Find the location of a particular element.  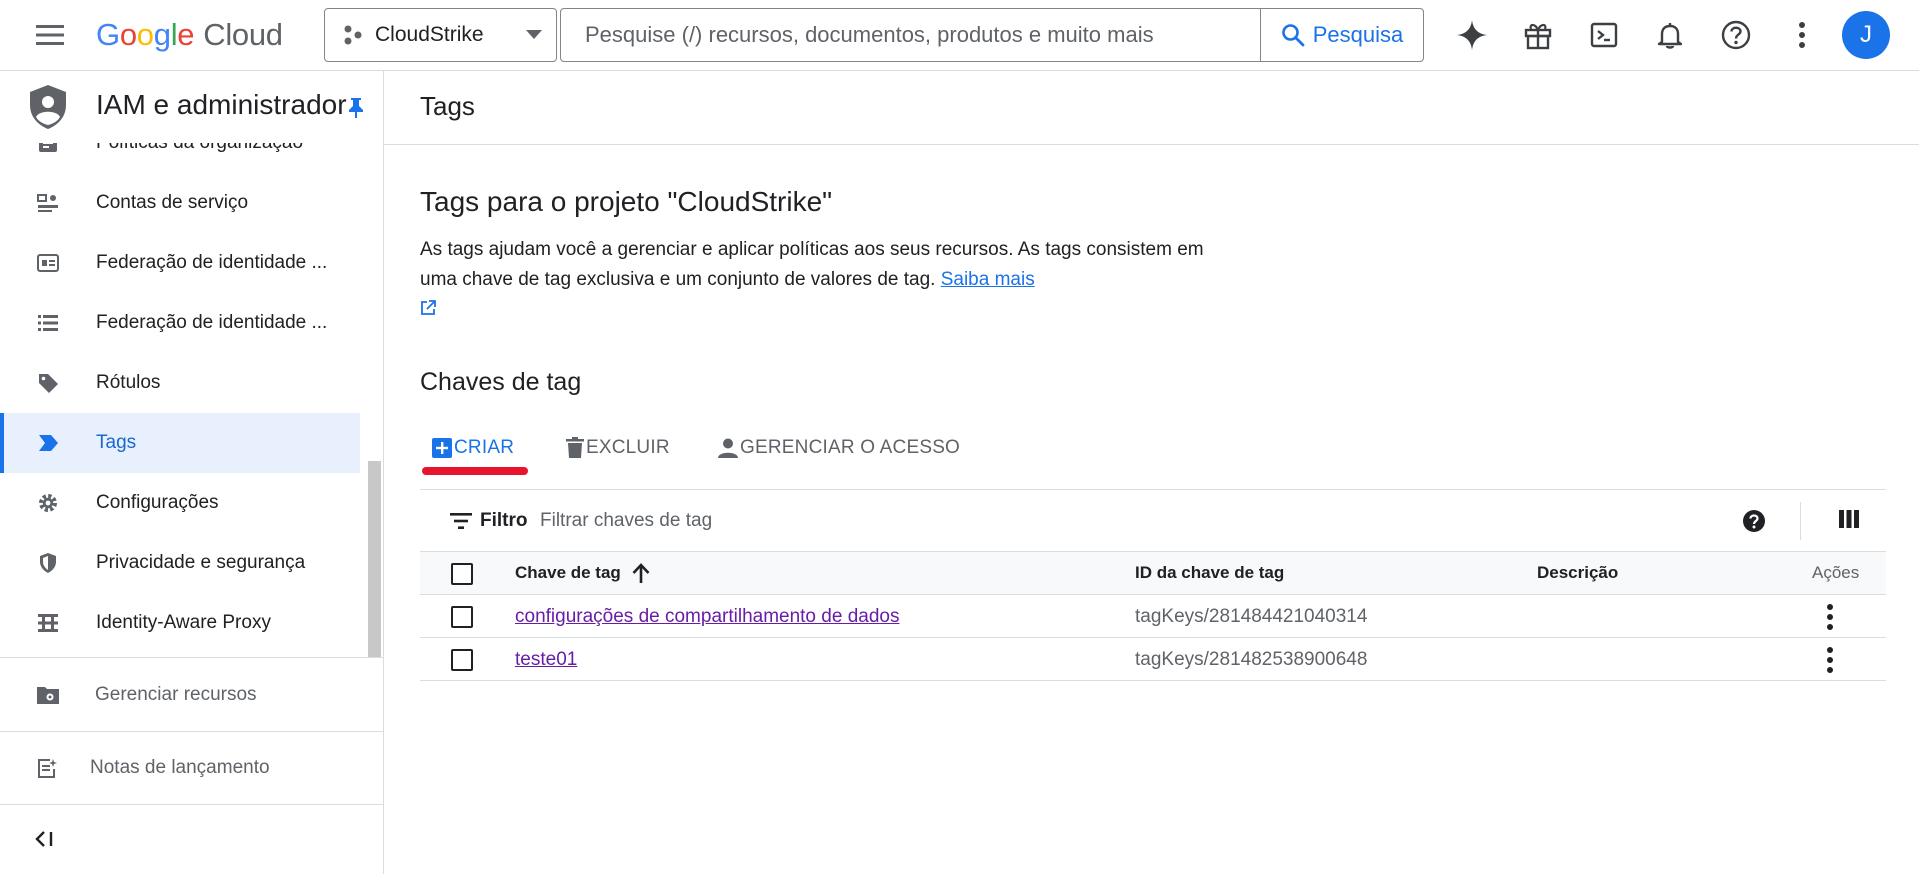

collapse-sidebar-icon is located at coordinates (45, 839).